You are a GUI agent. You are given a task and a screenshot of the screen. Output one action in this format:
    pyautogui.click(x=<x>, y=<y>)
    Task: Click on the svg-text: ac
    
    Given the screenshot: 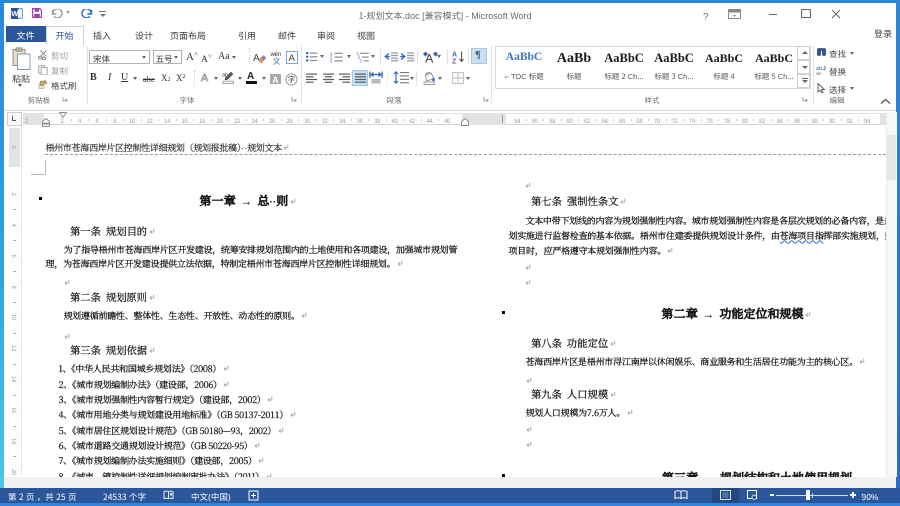 What is the action you would take?
    pyautogui.click(x=819, y=74)
    